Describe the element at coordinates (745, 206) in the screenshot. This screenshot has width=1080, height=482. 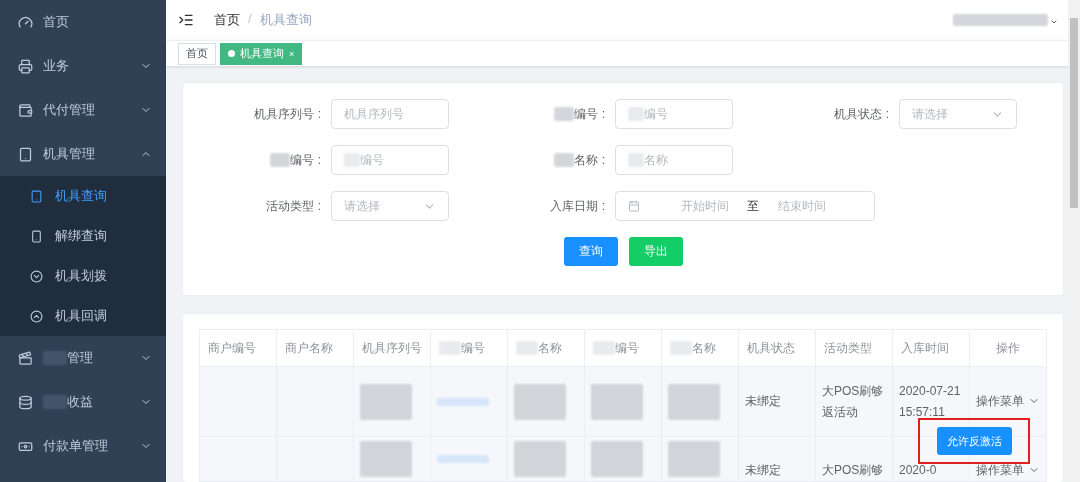
I see `date-range-field: 开始时间 至 结束时间` at that location.